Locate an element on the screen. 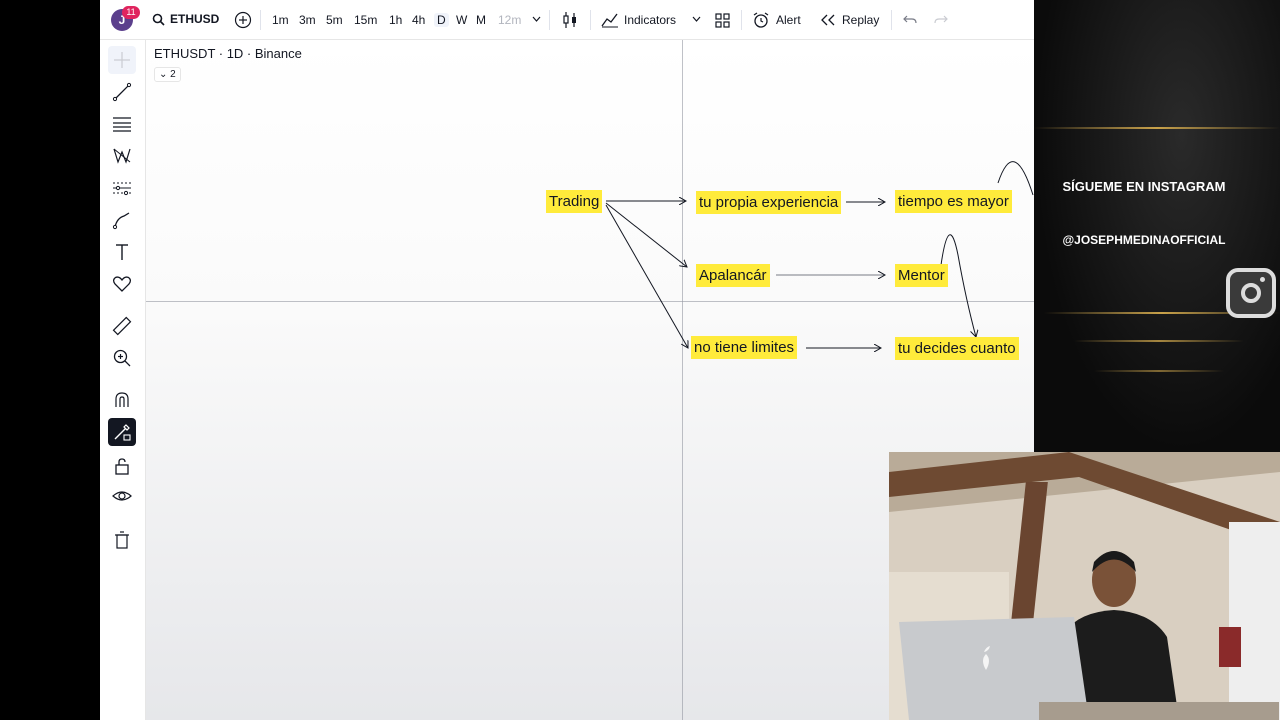 This screenshot has height=720, width=1280. search-icon is located at coordinates (158, 19).